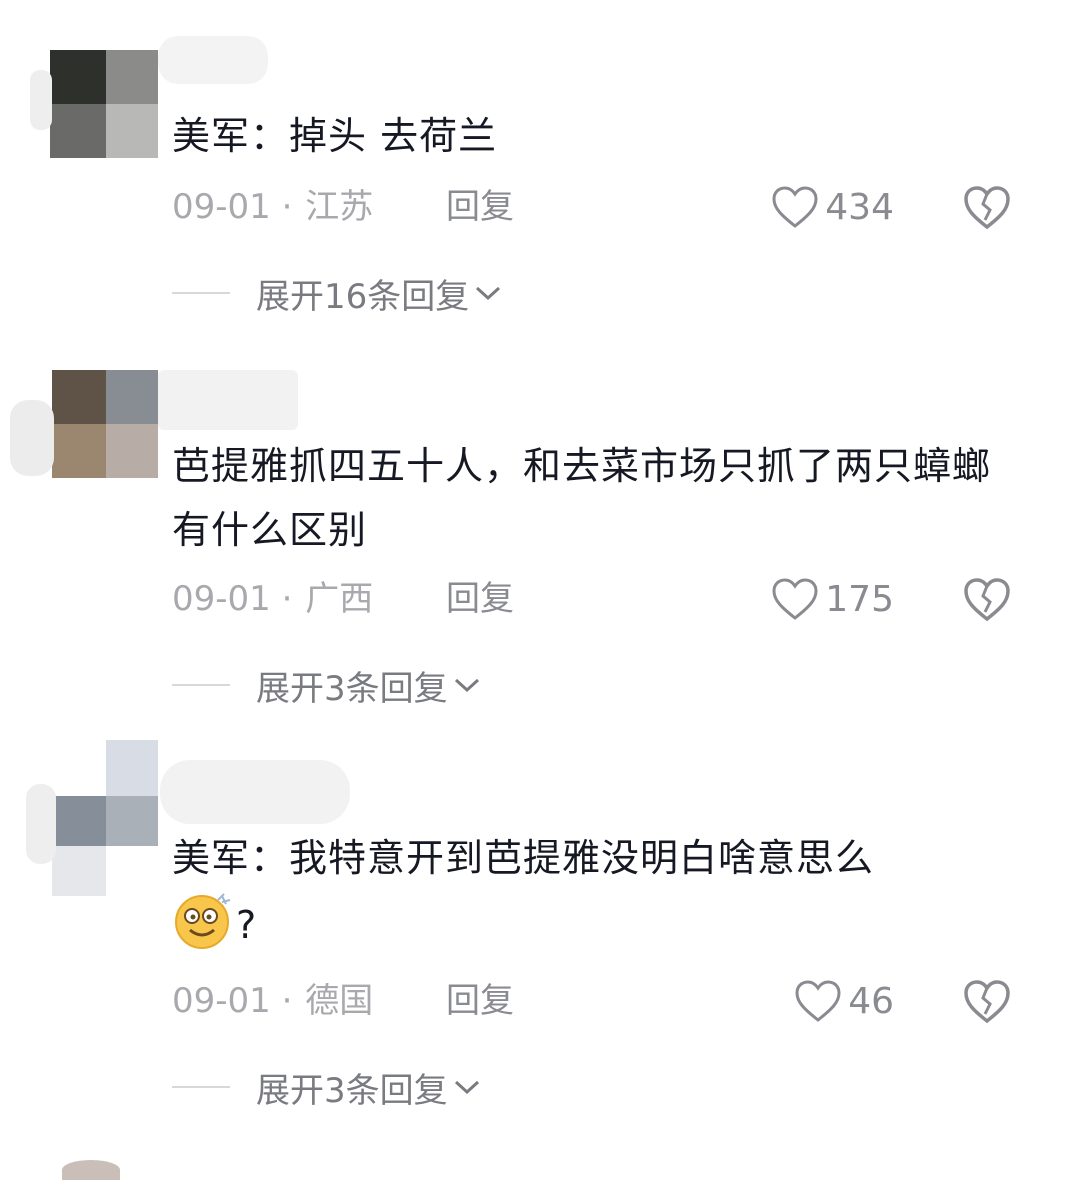  What do you see at coordinates (272, 1001) in the screenshot?
I see `comment-meta: 09-01 · 德国` at bounding box center [272, 1001].